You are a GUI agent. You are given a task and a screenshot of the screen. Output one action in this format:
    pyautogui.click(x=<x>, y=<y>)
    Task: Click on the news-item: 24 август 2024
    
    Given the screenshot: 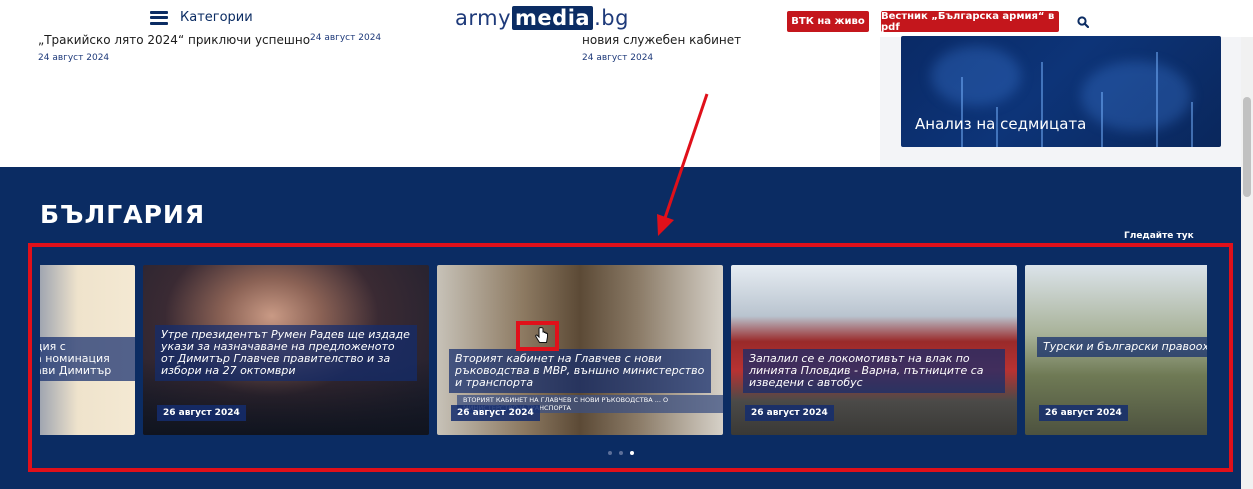 What is the action you would take?
    pyautogui.click(x=345, y=38)
    